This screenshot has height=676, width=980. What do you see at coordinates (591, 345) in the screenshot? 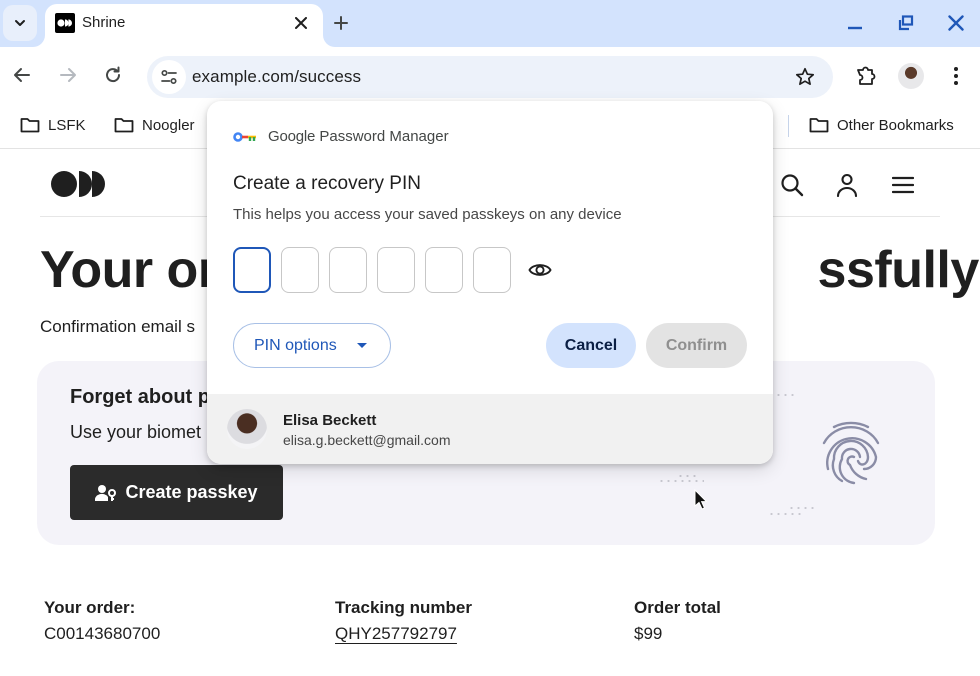
I see `cancel-button: Cancel` at bounding box center [591, 345].